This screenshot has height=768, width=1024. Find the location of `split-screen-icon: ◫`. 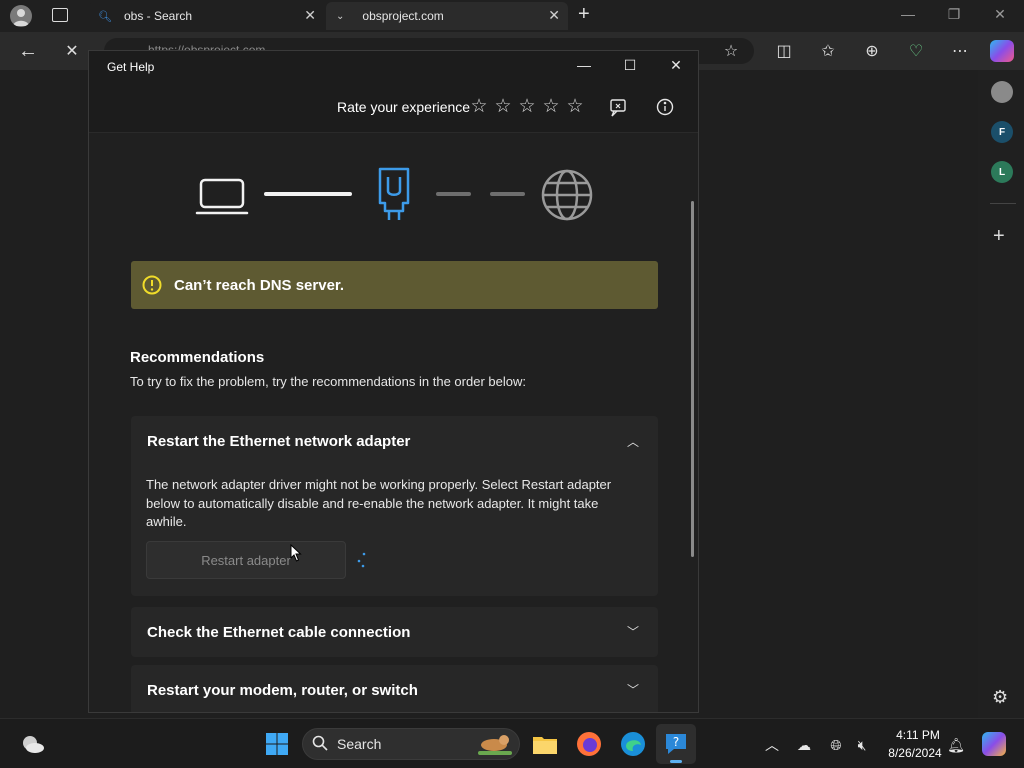

split-screen-icon: ◫ is located at coordinates (784, 51).